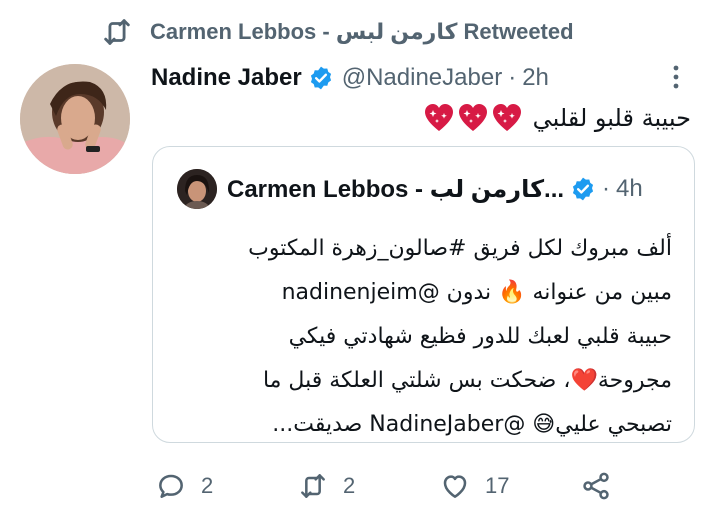 This screenshot has width=720, height=520. I want to click on like-count: 17, so click(497, 485).